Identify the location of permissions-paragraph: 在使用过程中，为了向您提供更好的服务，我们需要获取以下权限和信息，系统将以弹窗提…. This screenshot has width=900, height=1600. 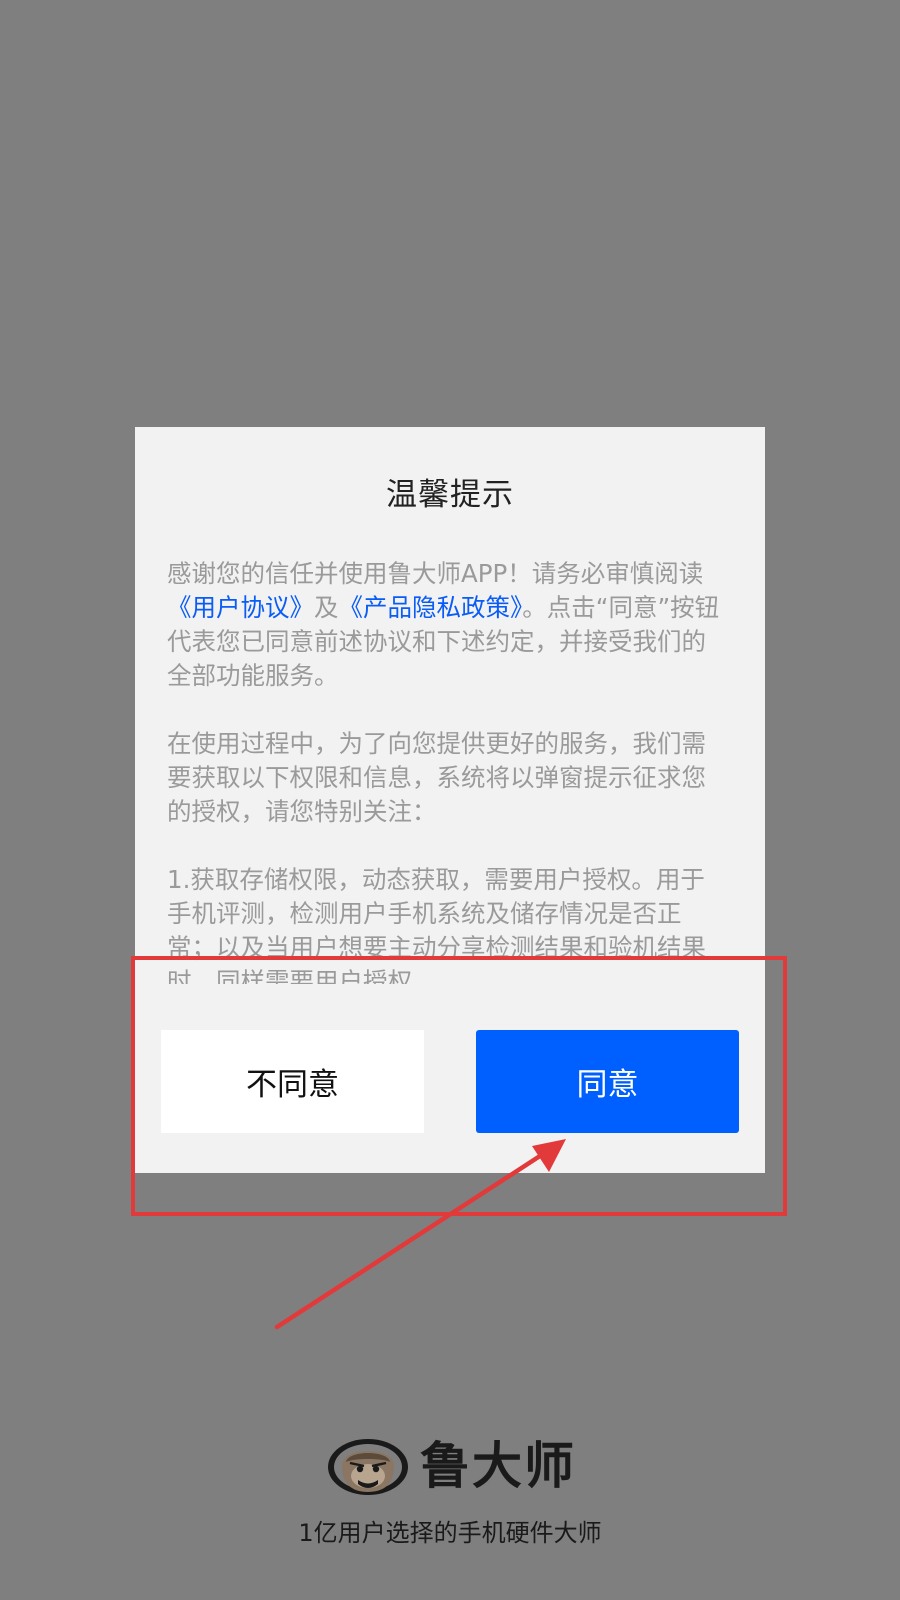
(436, 777).